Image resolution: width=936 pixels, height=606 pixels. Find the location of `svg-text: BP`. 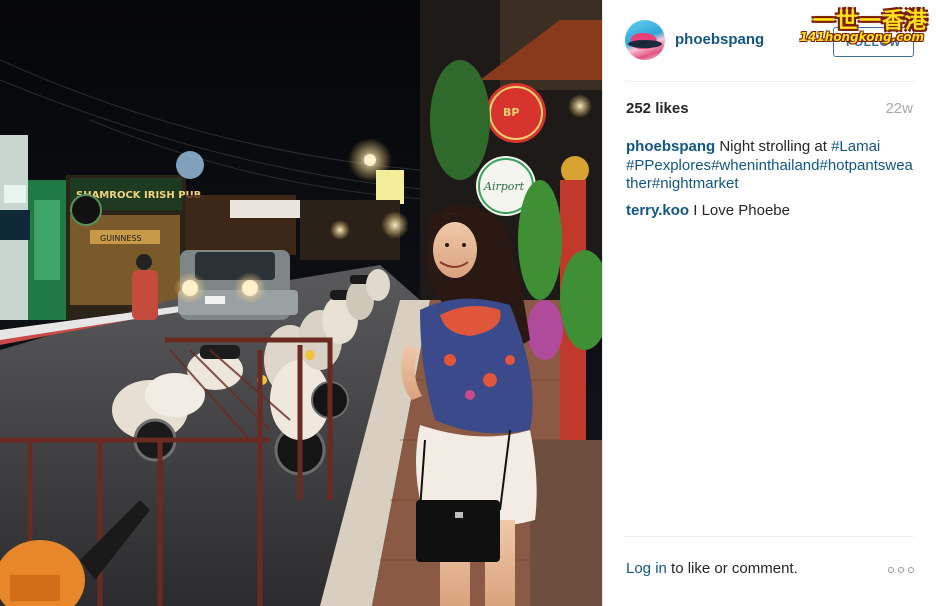

svg-text: BP is located at coordinates (511, 112).